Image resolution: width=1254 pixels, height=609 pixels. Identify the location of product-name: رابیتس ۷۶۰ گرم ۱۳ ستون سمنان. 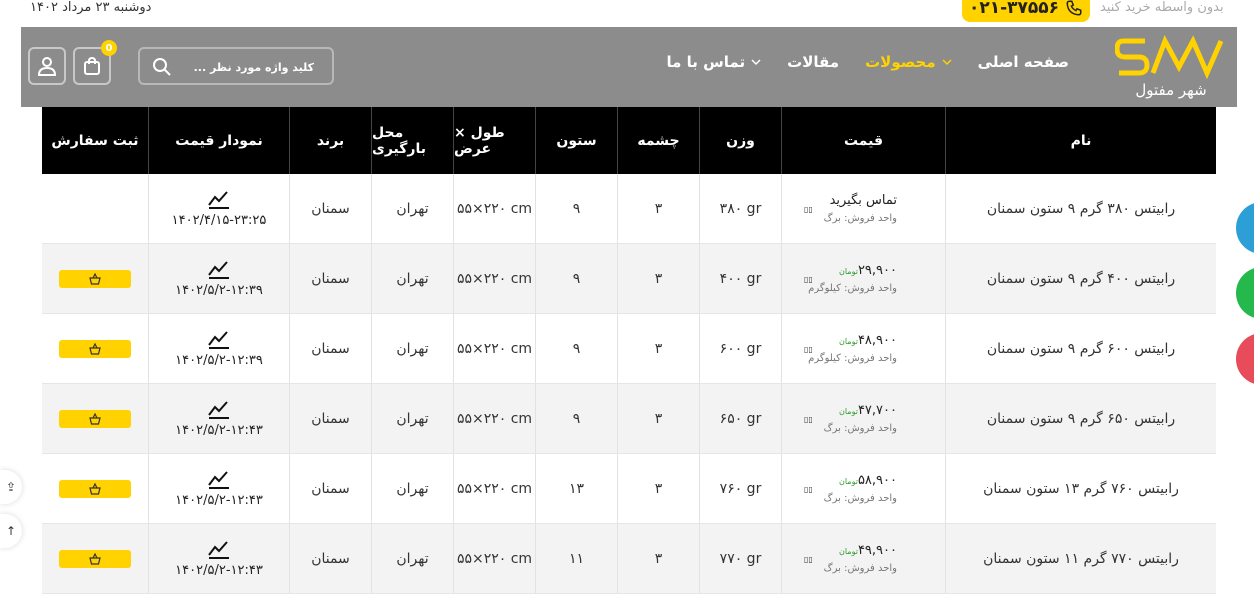
(1080, 488).